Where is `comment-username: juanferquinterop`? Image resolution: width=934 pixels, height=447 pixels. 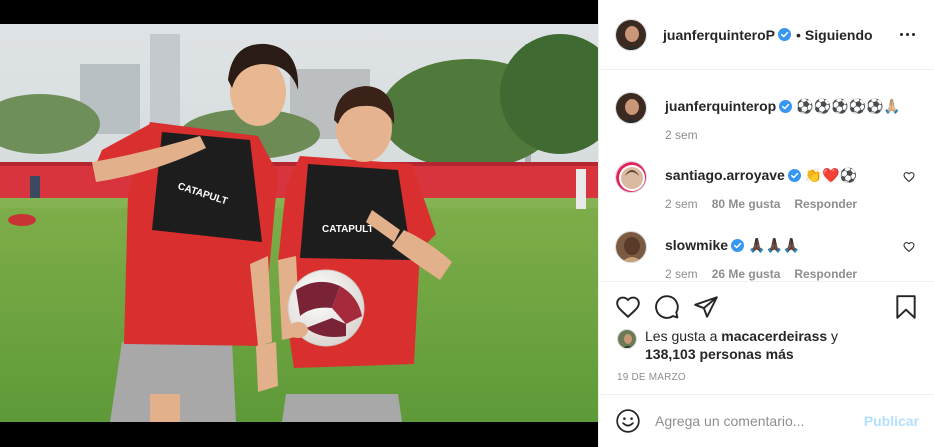
comment-username: juanferquinterop is located at coordinates (720, 106).